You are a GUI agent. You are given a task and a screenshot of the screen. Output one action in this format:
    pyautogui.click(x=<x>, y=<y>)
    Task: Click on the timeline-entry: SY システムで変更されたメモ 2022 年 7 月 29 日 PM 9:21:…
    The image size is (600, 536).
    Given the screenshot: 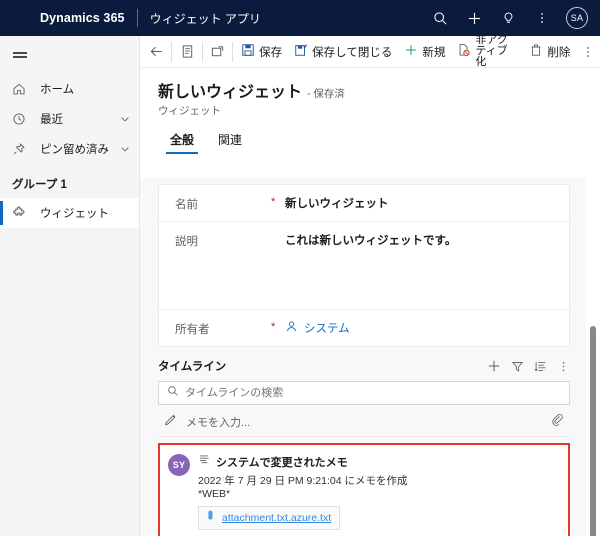 What is the action you would take?
    pyautogui.click(x=364, y=489)
    